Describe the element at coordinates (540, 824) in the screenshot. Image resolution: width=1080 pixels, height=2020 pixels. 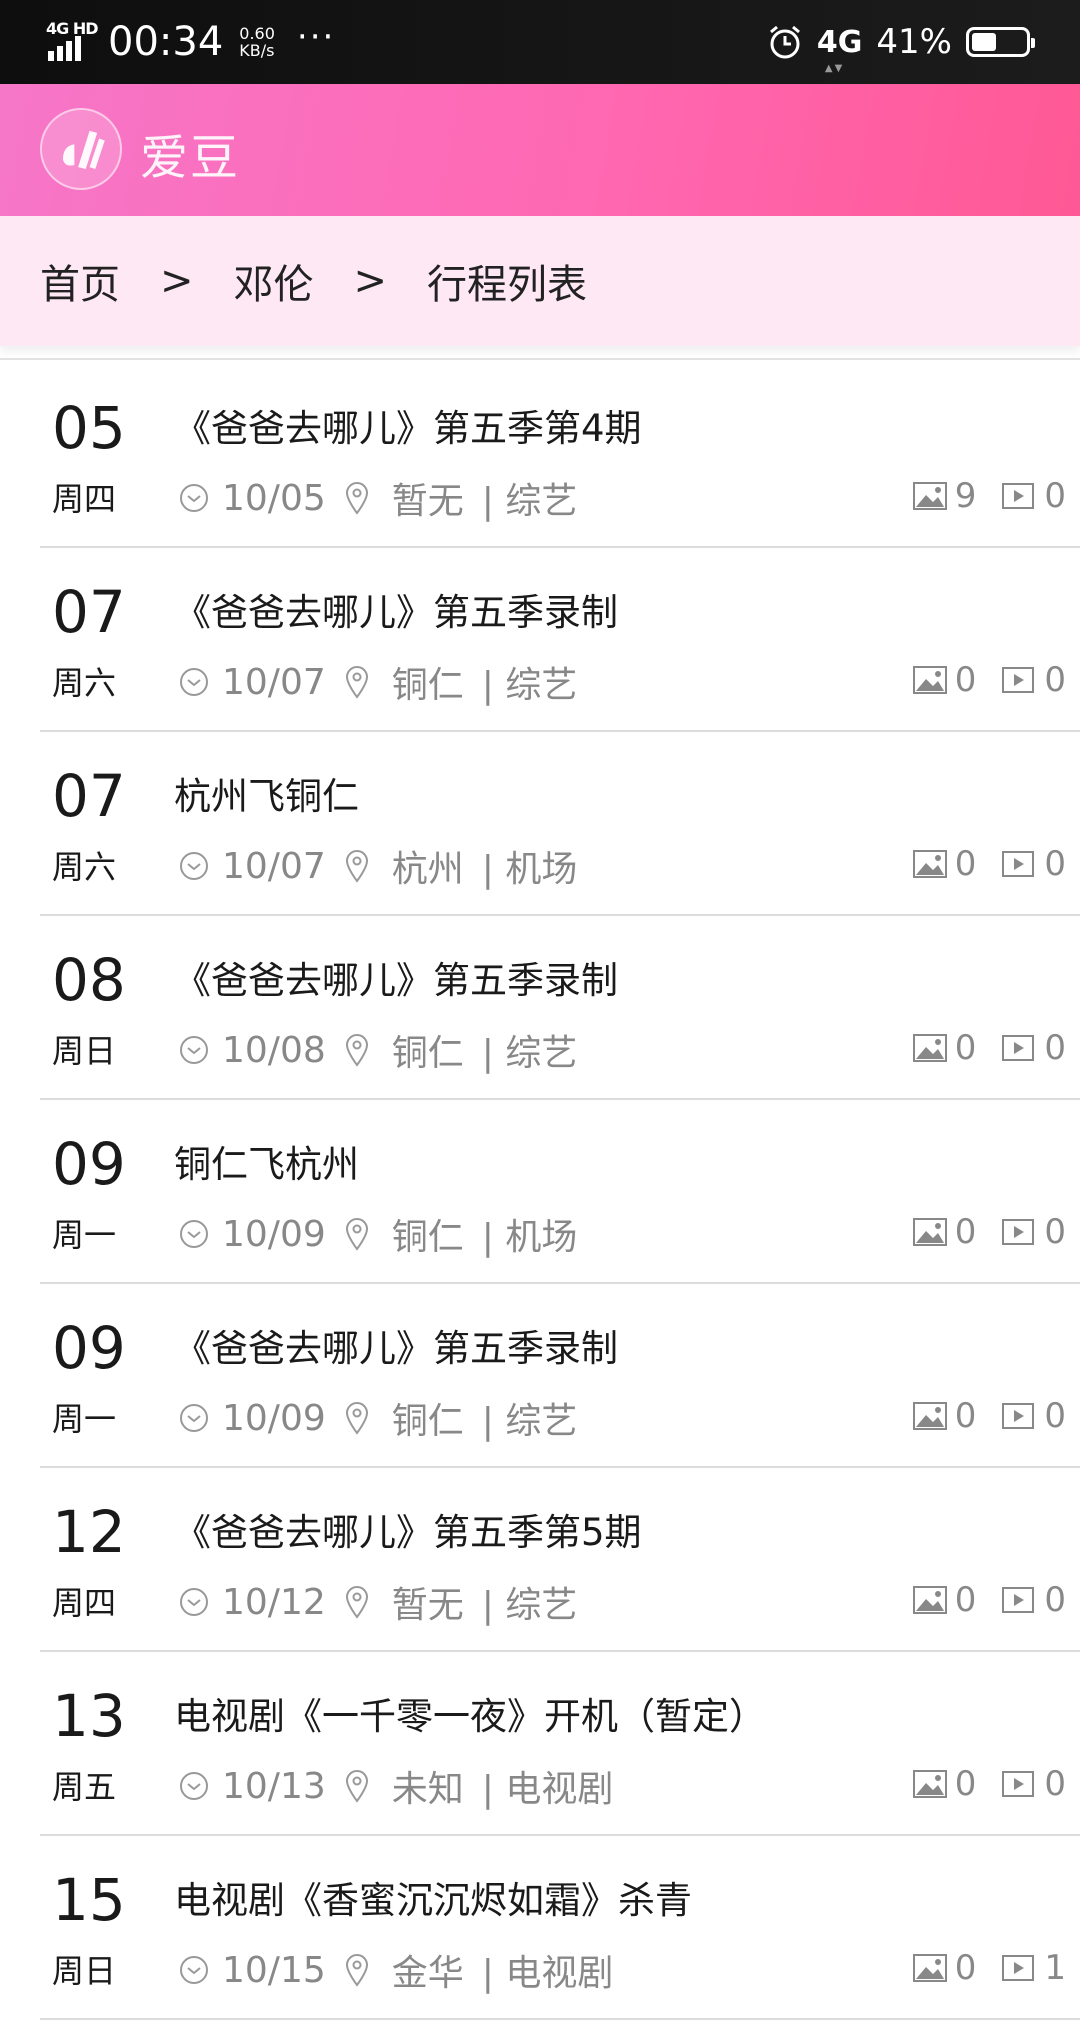
I see `schedule-row: 07 周六 杭州飞铜仁 10/07 杭州 | 机场 0 0` at that location.